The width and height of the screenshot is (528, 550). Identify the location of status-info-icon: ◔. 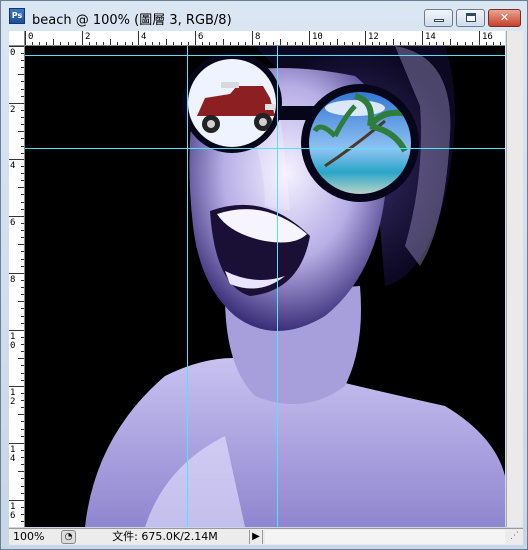
(68, 537).